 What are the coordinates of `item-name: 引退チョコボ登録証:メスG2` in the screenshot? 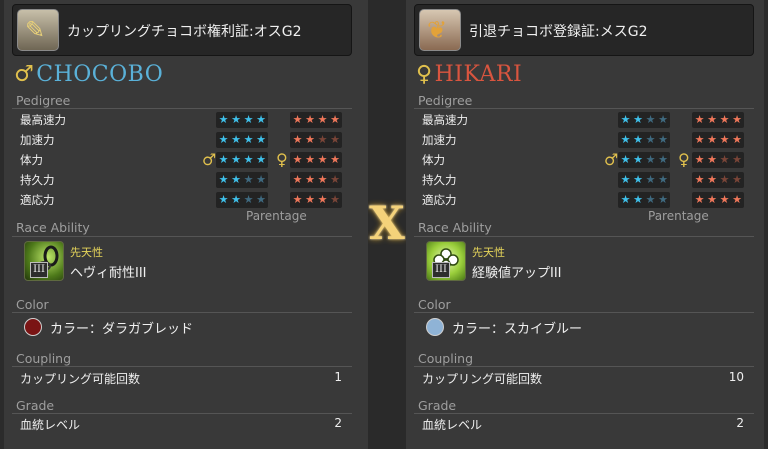 It's located at (558, 32).